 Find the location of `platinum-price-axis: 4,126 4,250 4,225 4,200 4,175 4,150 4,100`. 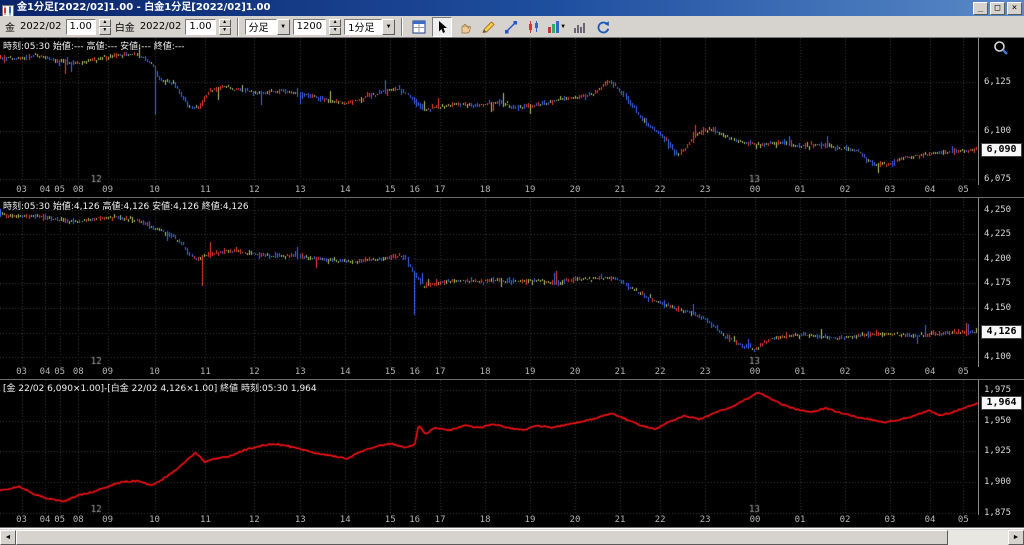

platinum-price-axis: 4,126 4,250 4,225 4,200 4,175 4,150 4,100 is located at coordinates (1001, 282).